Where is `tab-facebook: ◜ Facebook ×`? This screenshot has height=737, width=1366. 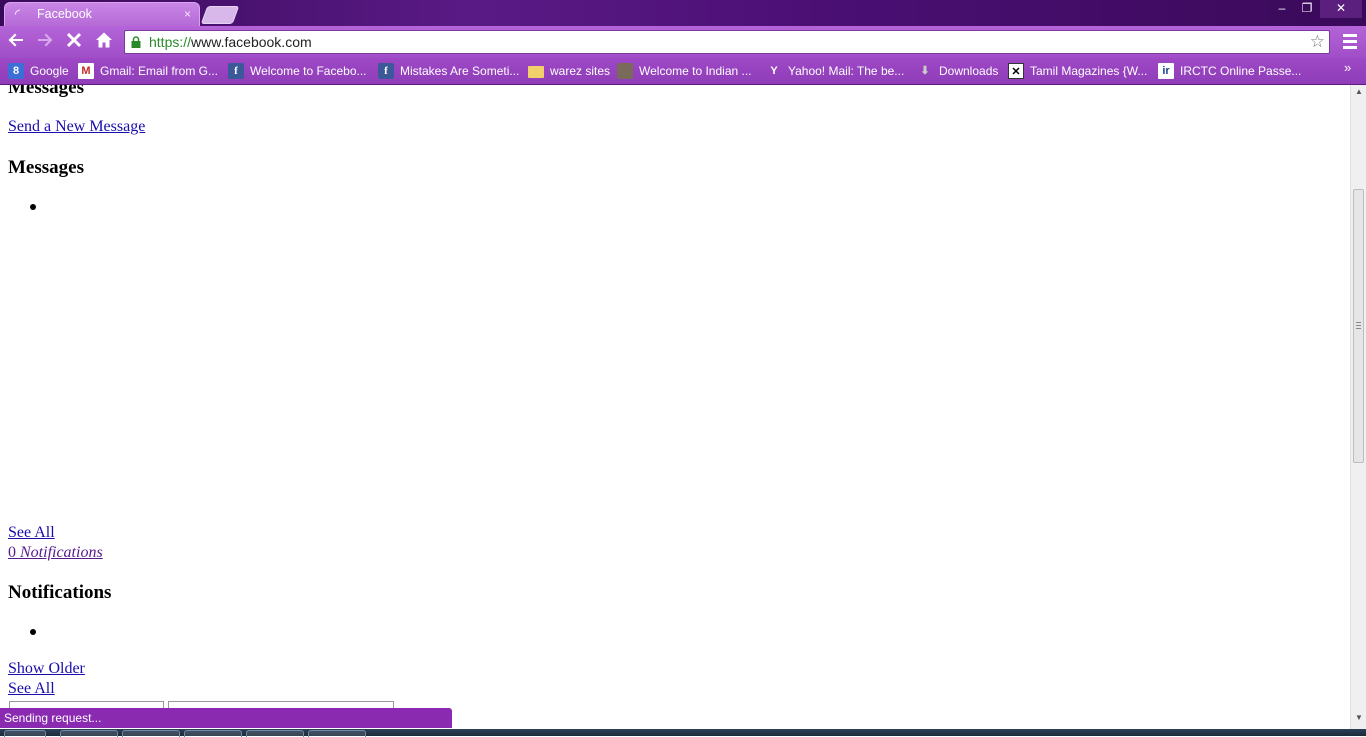
tab-facebook: ◜ Facebook × is located at coordinates (102, 14).